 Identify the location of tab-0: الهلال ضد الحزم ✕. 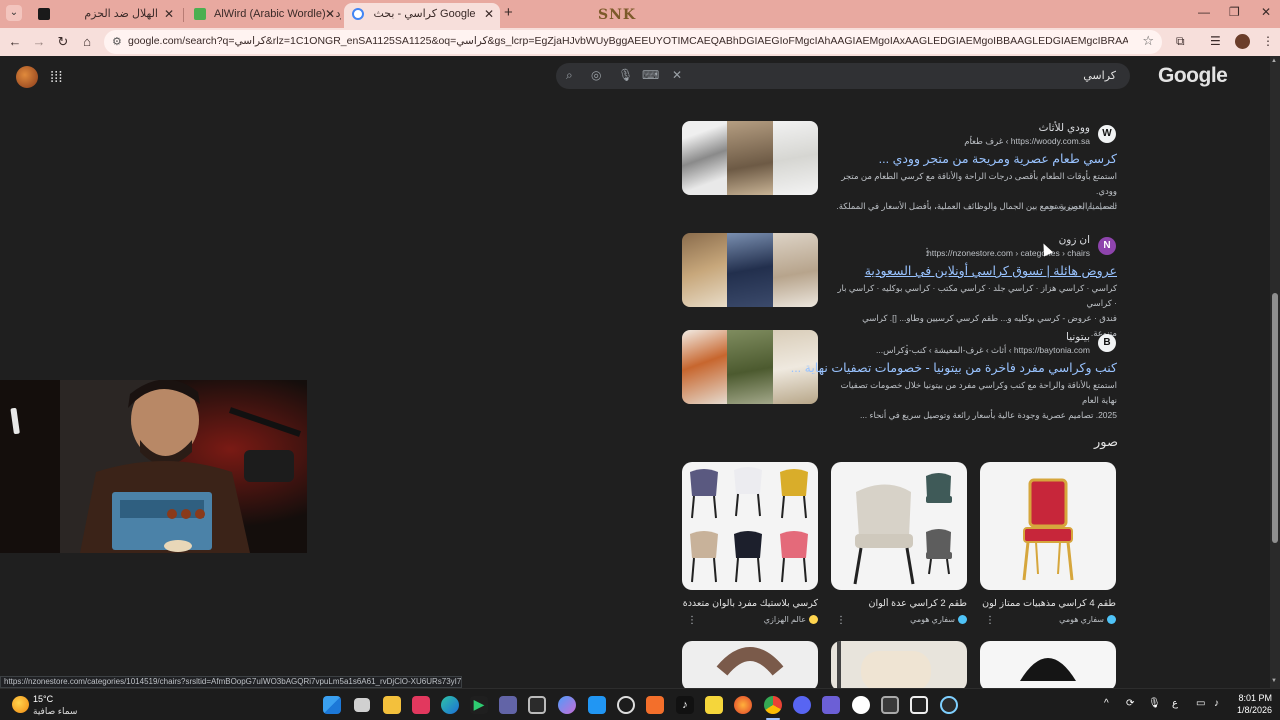
(105, 15).